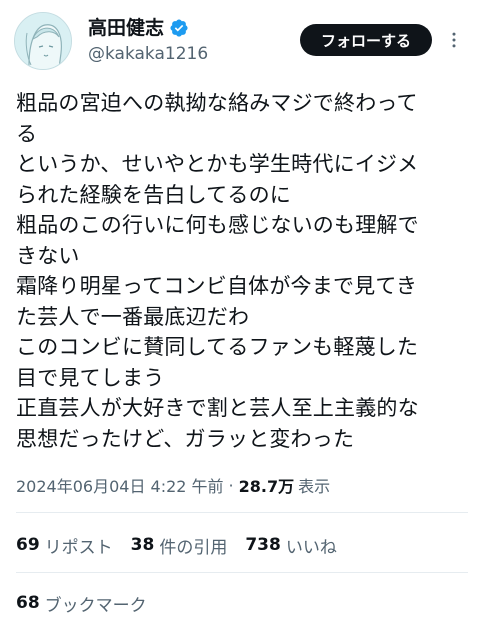 The image size is (480, 632). I want to click on bookmarks-stat: 68 ブックマーク, so click(81, 603).